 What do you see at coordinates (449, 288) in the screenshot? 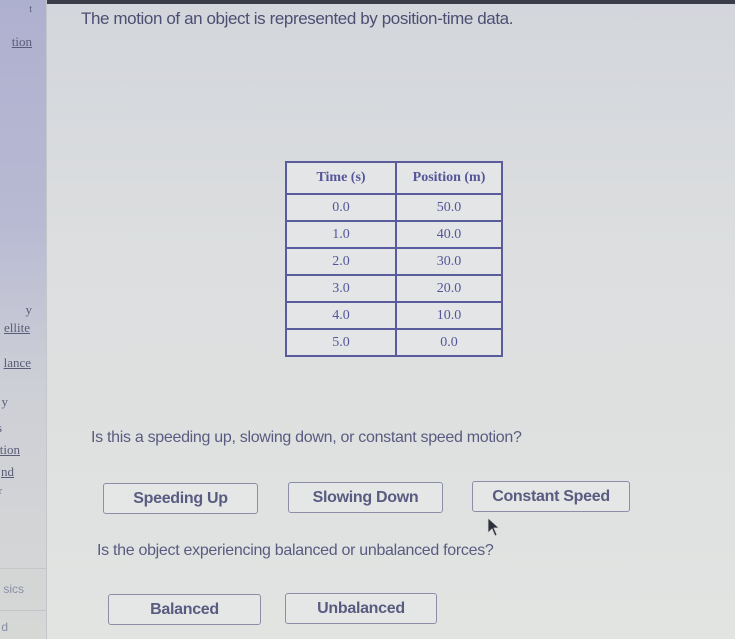
I see `position-cell: 20.0` at bounding box center [449, 288].